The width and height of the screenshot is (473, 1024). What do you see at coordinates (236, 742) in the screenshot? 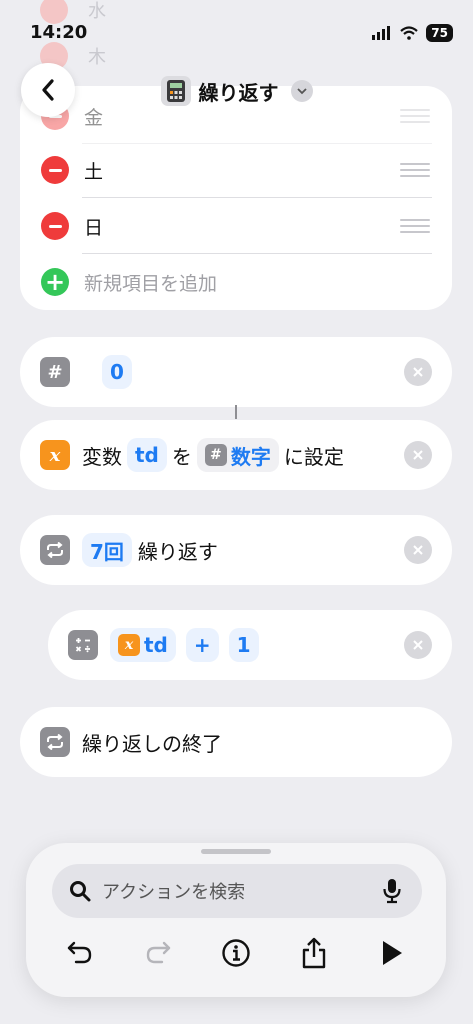
I see `end-repeat-action: 繰り返しの終了` at bounding box center [236, 742].